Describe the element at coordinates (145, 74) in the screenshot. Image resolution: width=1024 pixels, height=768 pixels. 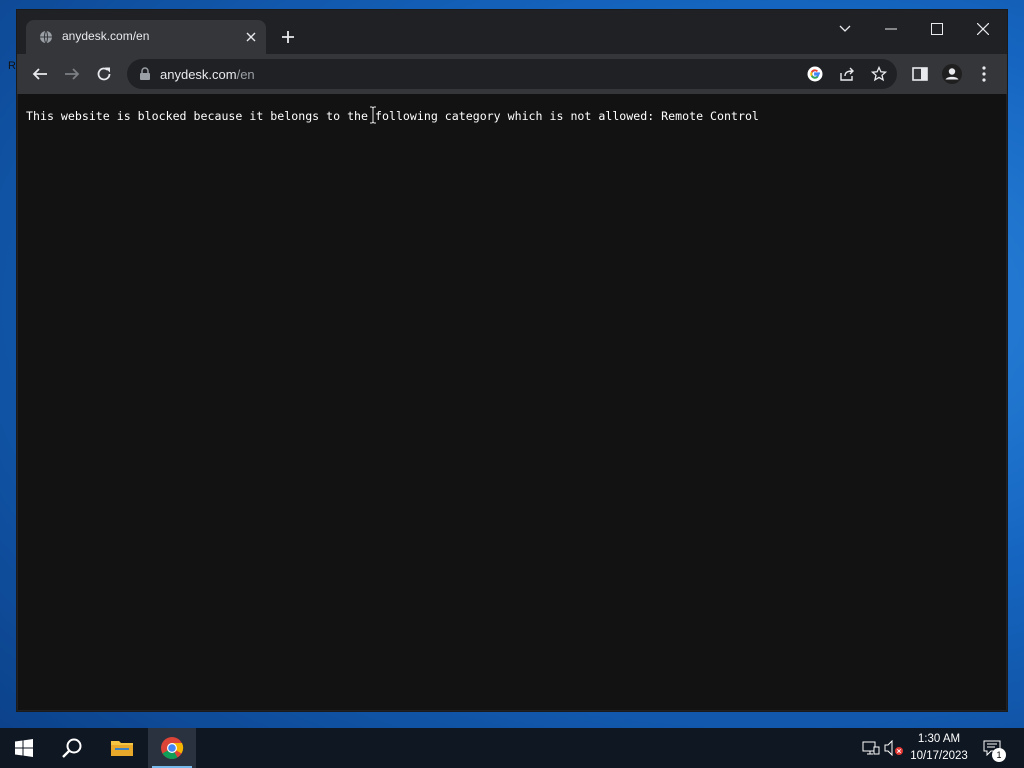
I see `lock-icon` at that location.